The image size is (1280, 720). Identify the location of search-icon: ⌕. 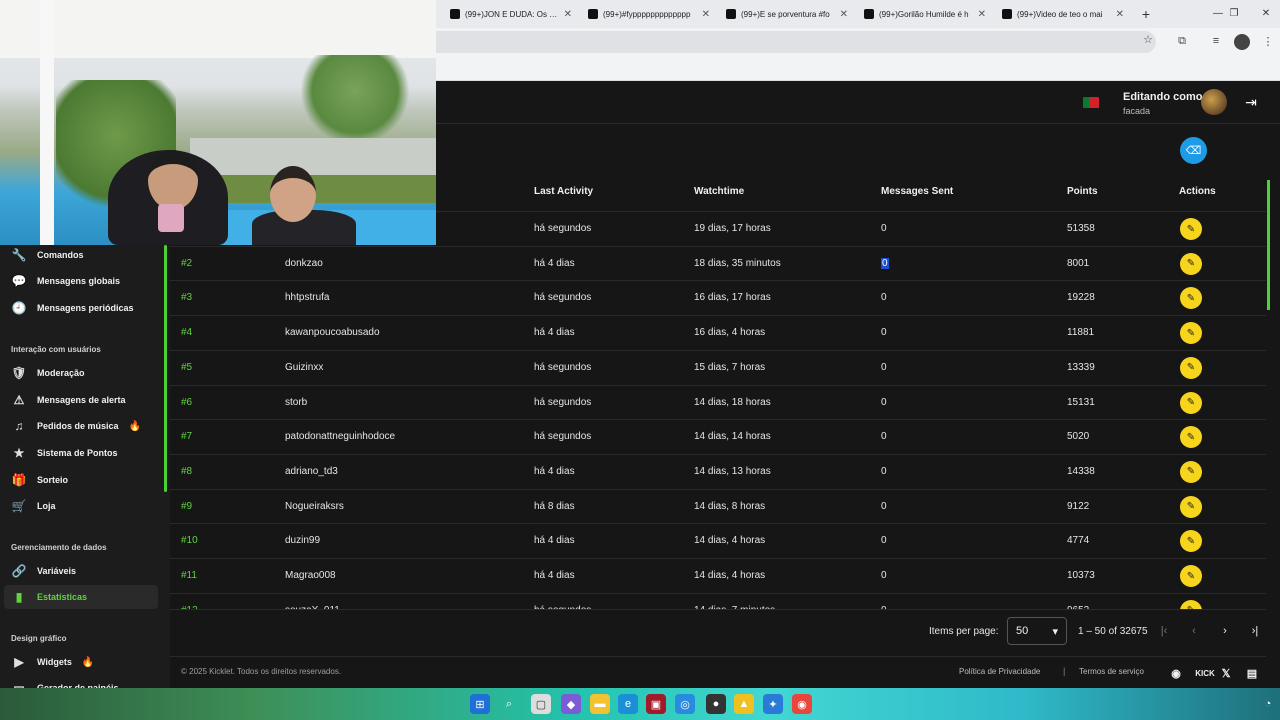
(509, 704).